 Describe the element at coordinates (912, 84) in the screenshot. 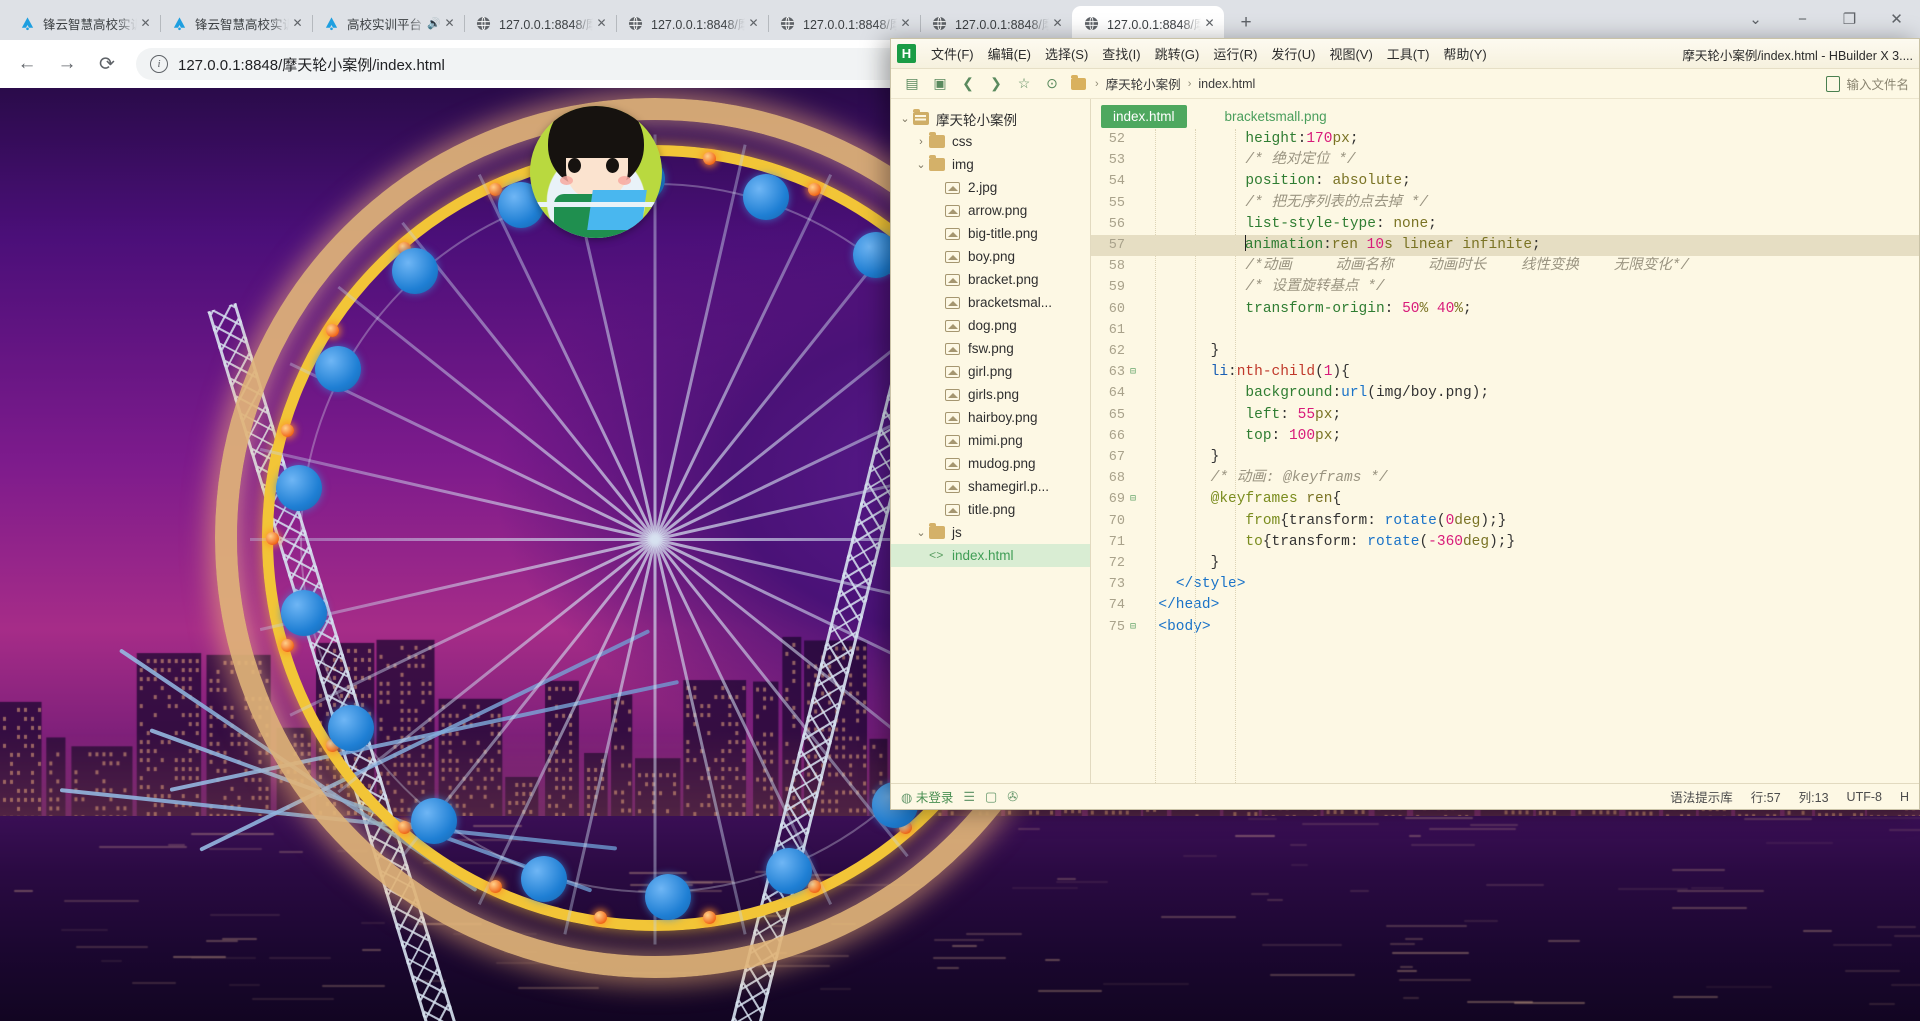

I see `toggle-sidebar-icon: ▤` at that location.